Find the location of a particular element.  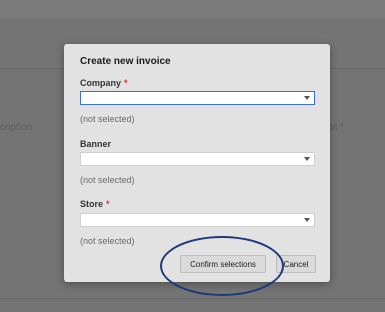

company-label: Company * is located at coordinates (104, 83).